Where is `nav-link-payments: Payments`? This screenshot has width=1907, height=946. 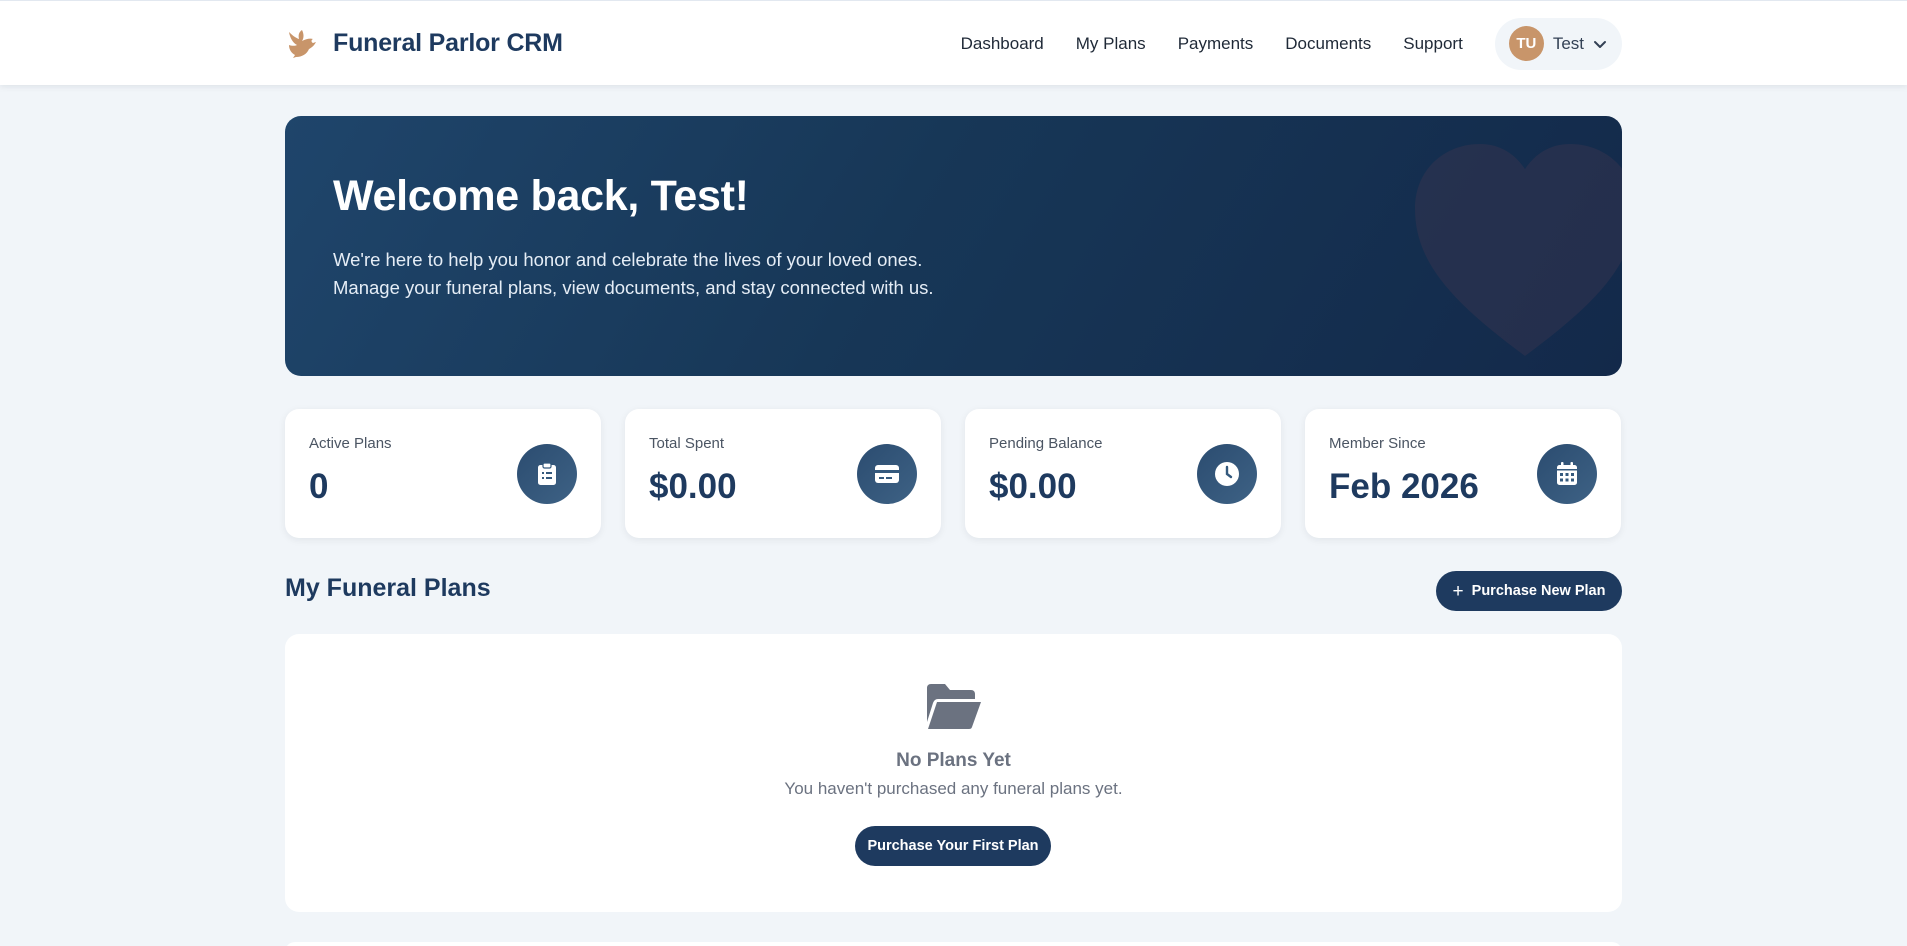 nav-link-payments: Payments is located at coordinates (1216, 44).